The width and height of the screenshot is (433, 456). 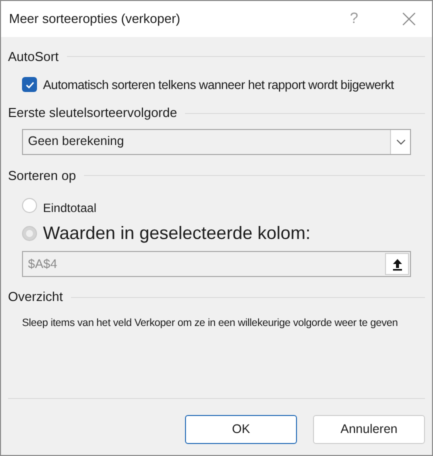 What do you see at coordinates (216, 141) in the screenshot?
I see `dropdown: Geen berekening` at bounding box center [216, 141].